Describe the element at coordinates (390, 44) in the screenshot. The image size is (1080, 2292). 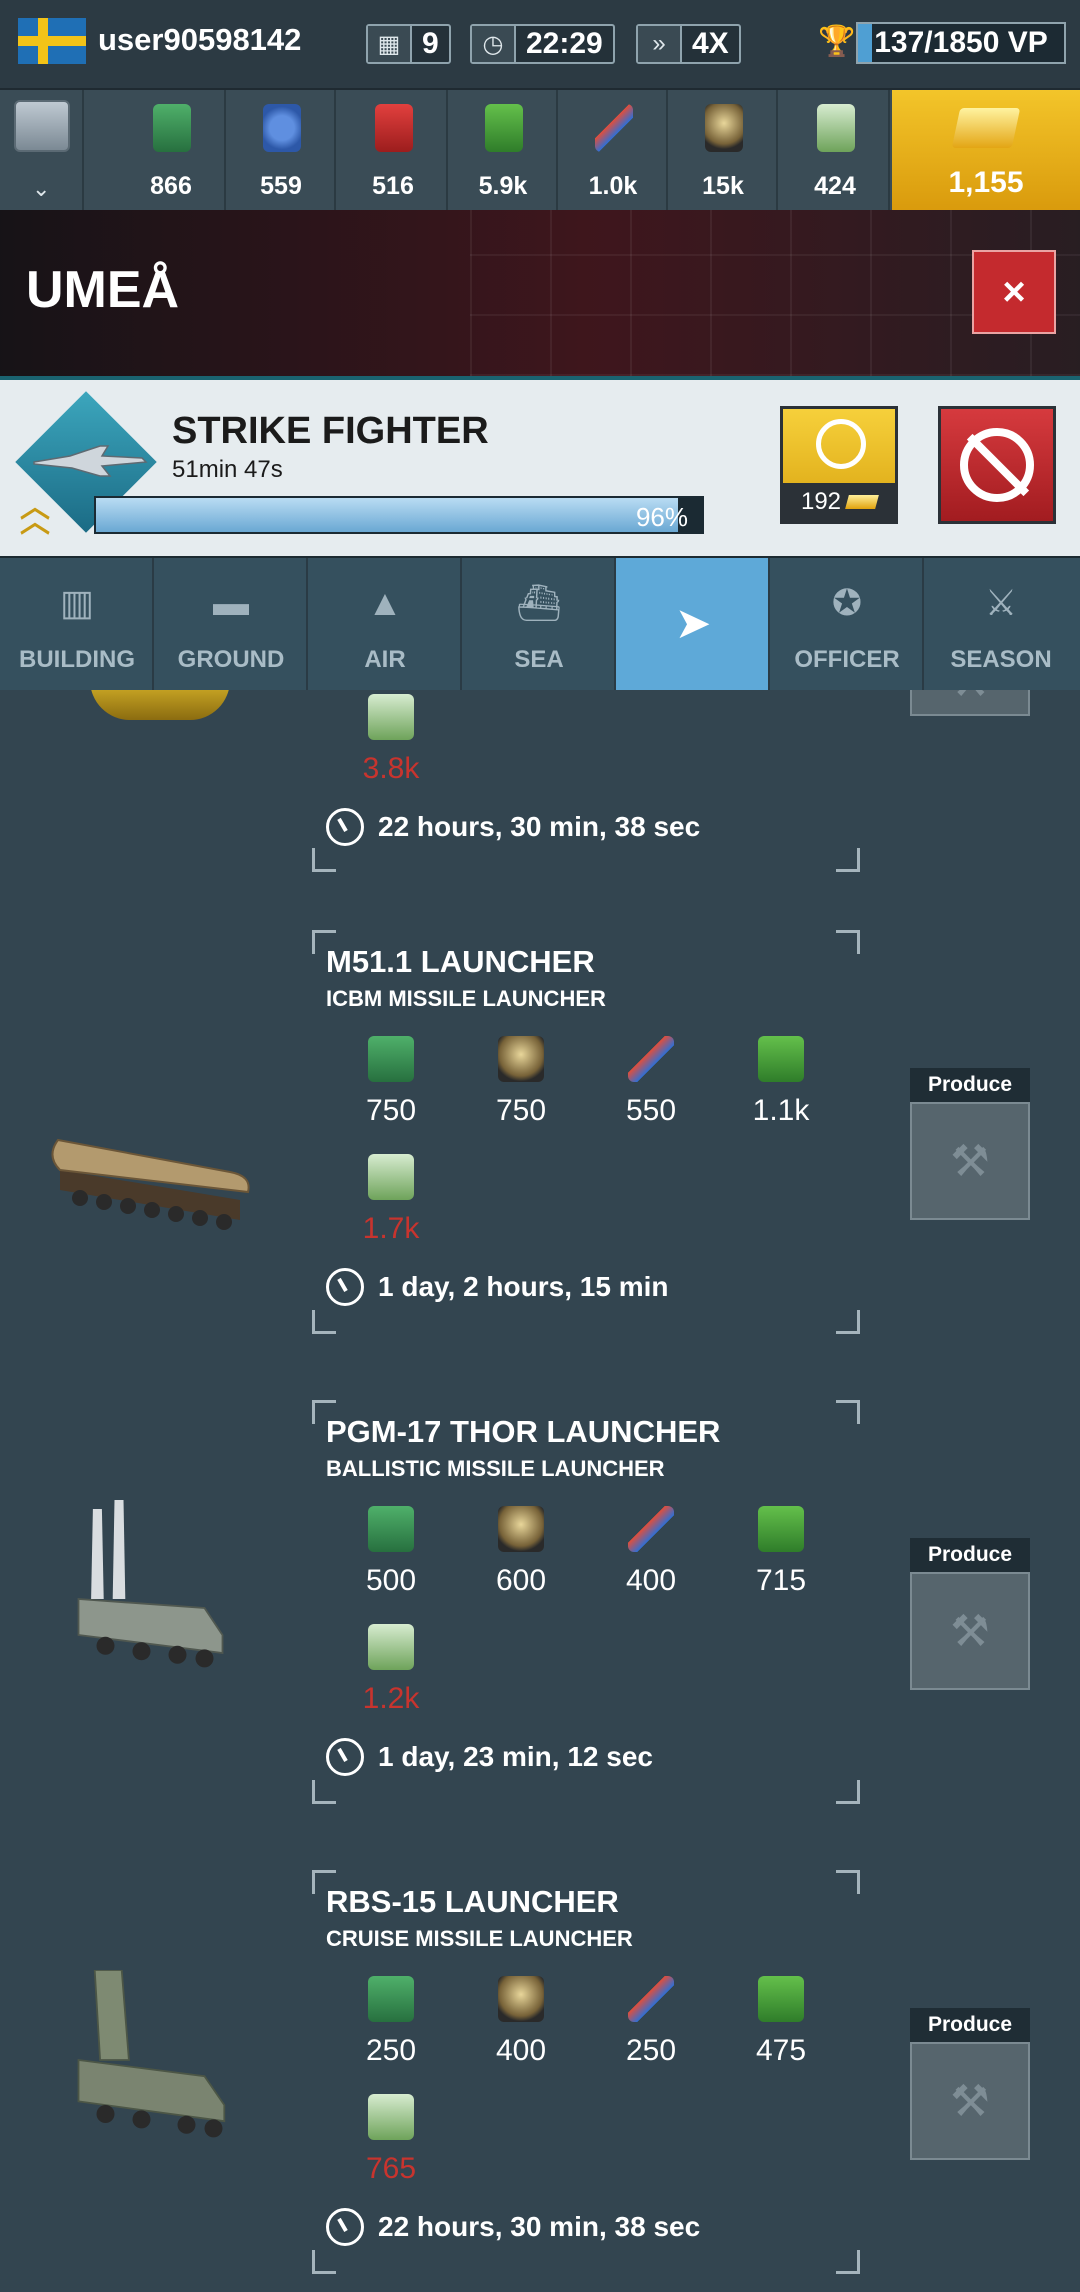
I see `calendar-icon: ▦` at that location.